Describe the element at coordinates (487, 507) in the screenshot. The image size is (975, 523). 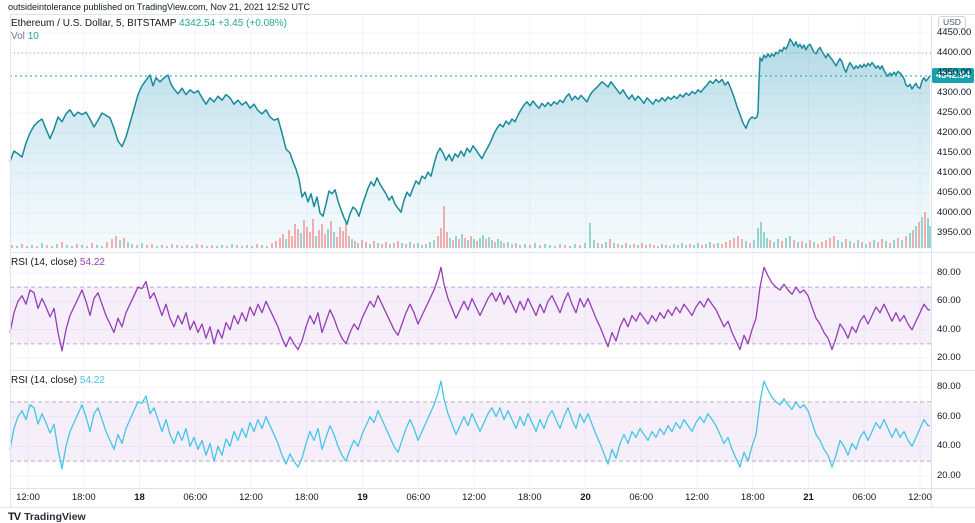
I see `footer-border` at that location.